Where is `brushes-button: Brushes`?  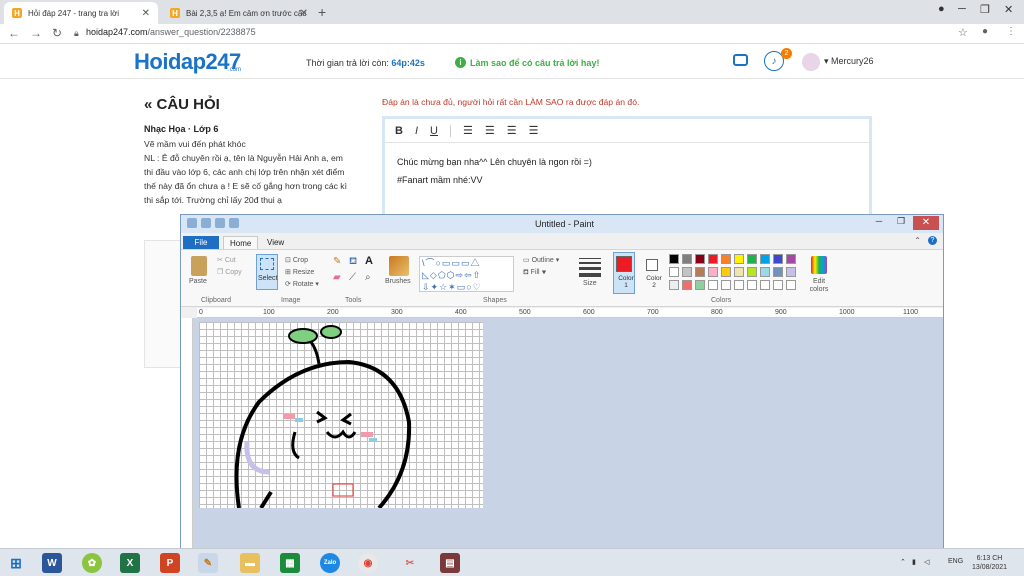
brushes-button: Brushes is located at coordinates (398, 281).